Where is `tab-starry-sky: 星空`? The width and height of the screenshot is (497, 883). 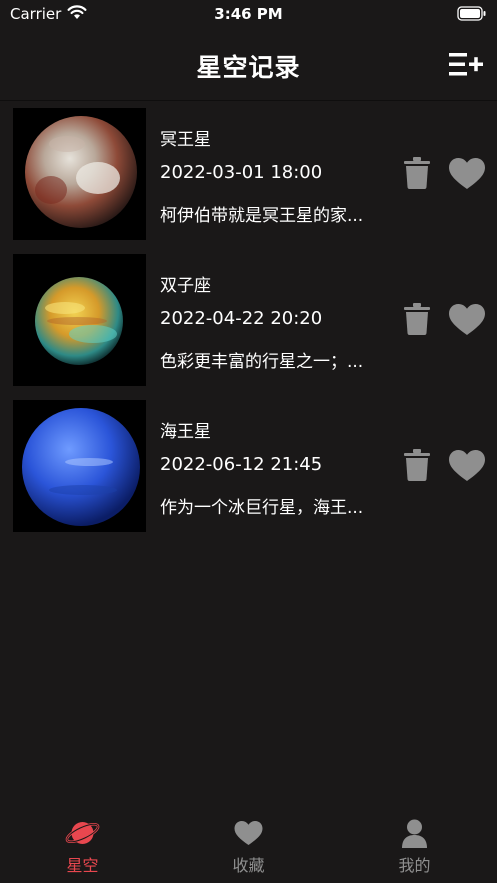
tab-starry-sky: 星空 is located at coordinates (82, 845).